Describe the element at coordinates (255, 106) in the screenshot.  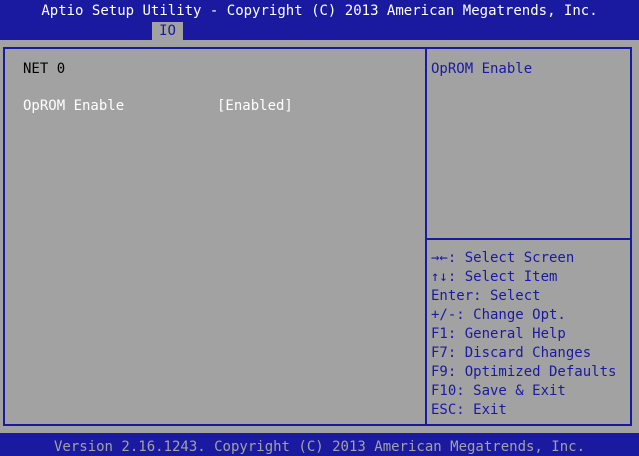
I see `oprom-enable-value: [Enabled]` at that location.